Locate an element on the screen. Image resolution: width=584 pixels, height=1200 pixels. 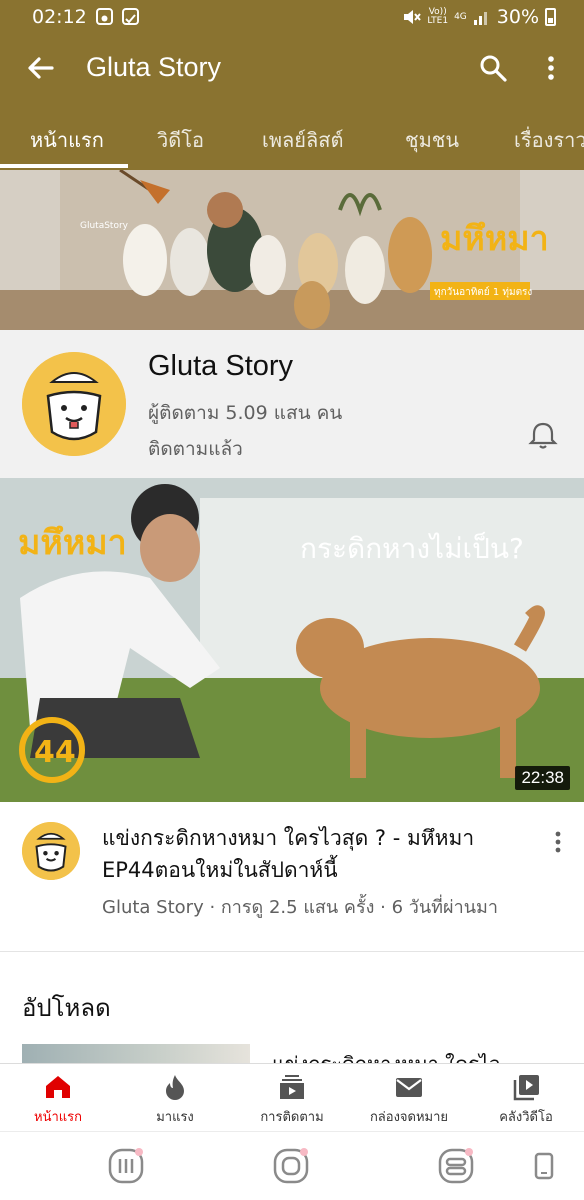
tab-community: ชุมชน is located at coordinates (432, 140).